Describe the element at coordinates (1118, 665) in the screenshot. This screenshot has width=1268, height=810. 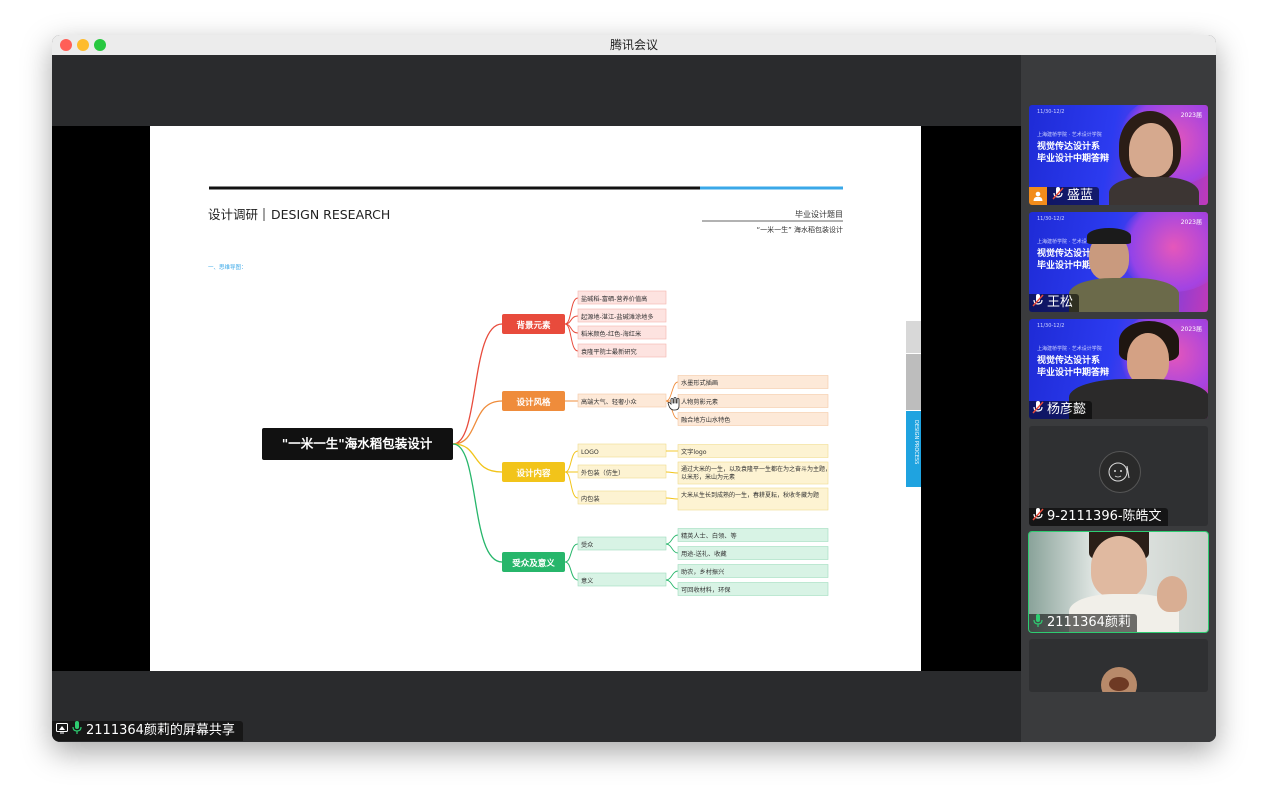
I see `participant-tile-partial` at that location.